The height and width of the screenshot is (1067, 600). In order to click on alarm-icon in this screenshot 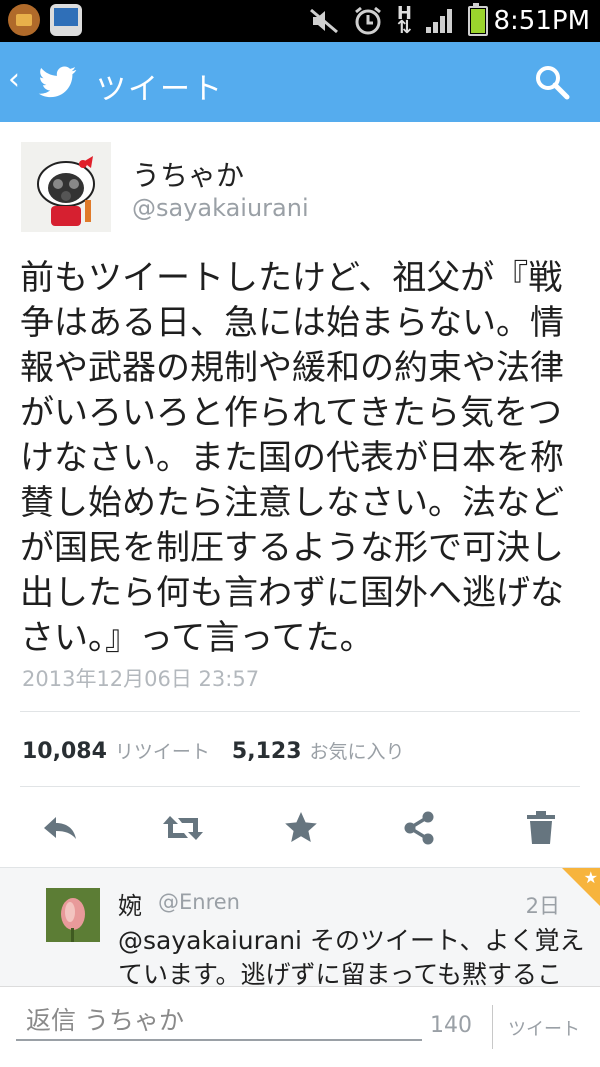, I will do `click(367, 20)`.